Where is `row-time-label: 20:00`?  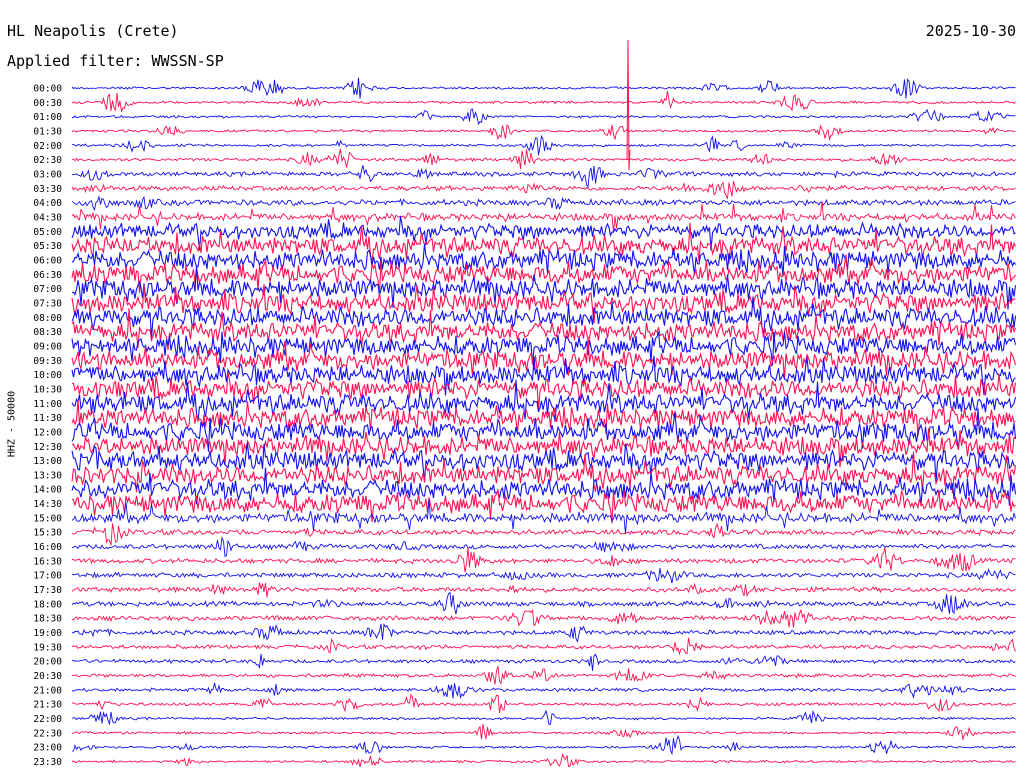 row-time-label: 20:00 is located at coordinates (47, 662).